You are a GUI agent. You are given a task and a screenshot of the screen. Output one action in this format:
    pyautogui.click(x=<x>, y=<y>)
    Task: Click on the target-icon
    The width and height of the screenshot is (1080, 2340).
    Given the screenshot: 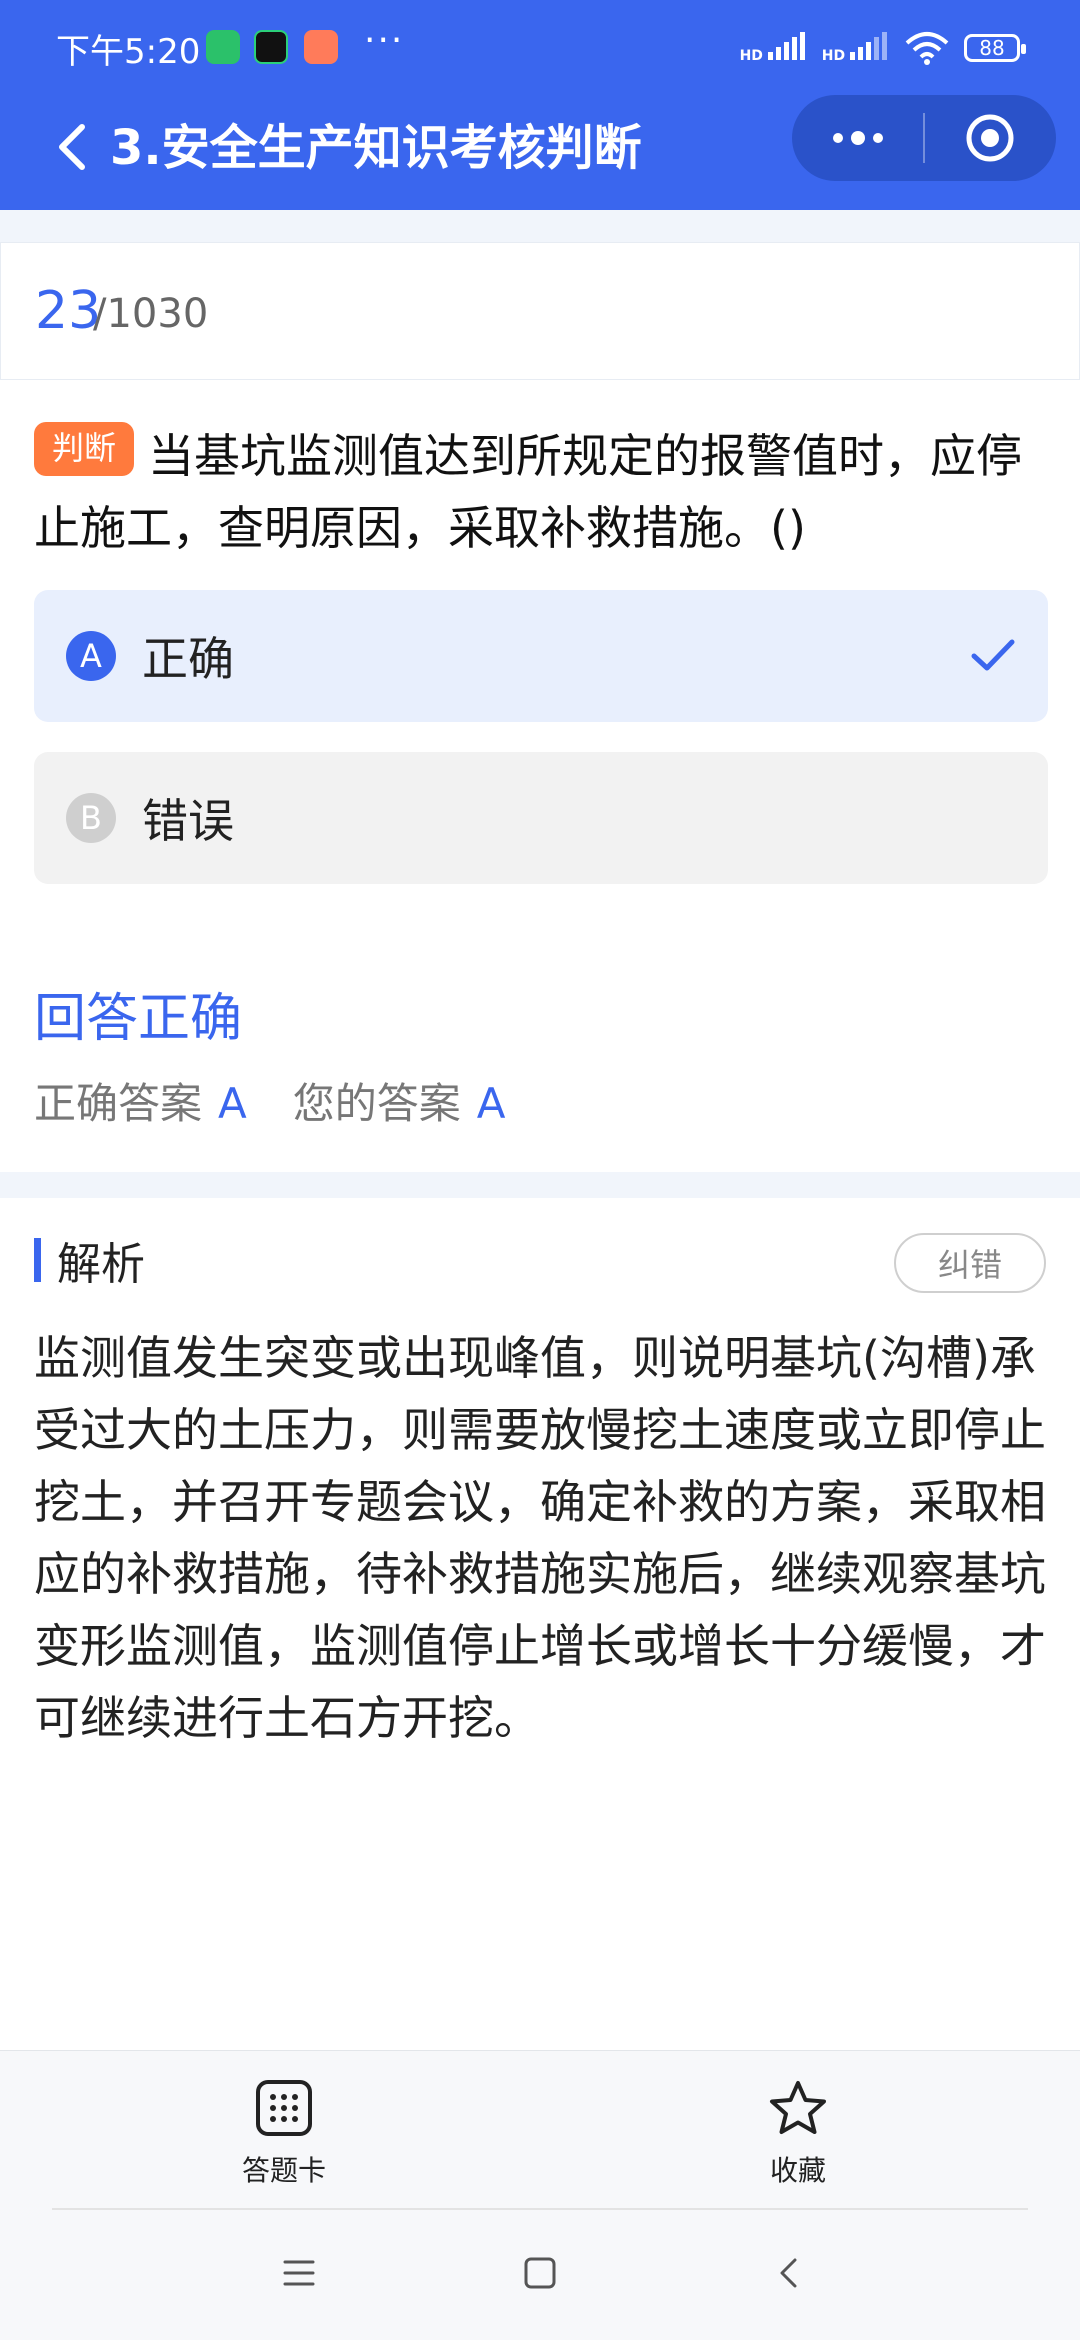 What is the action you would take?
    pyautogui.click(x=990, y=138)
    